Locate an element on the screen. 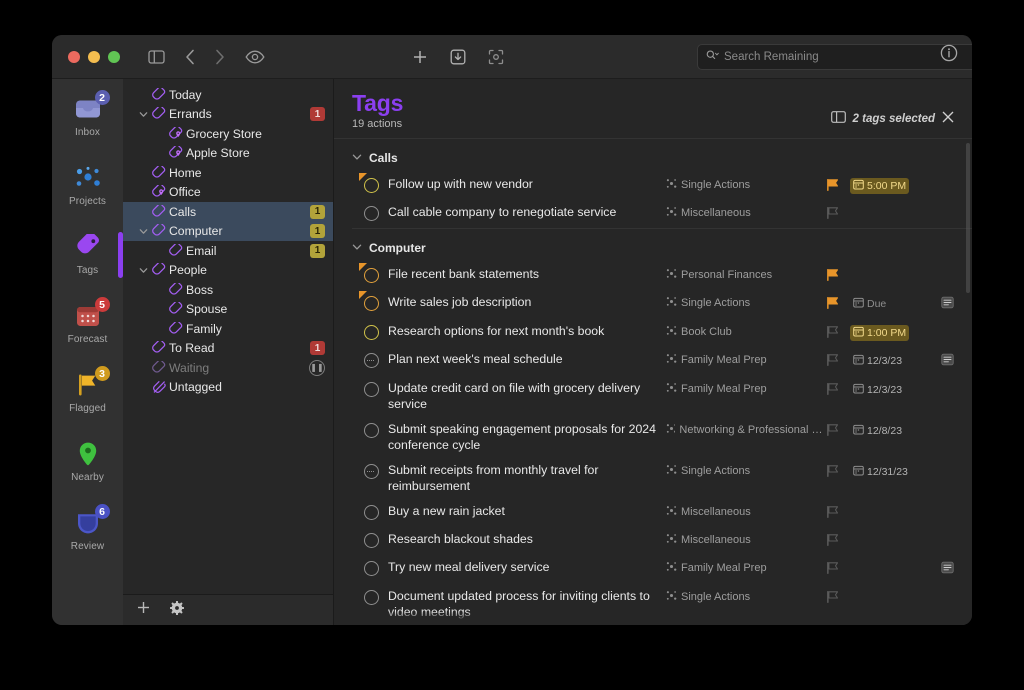 The height and width of the screenshot is (690, 1024). sidebar-toggle-icon is located at coordinates (156, 56).